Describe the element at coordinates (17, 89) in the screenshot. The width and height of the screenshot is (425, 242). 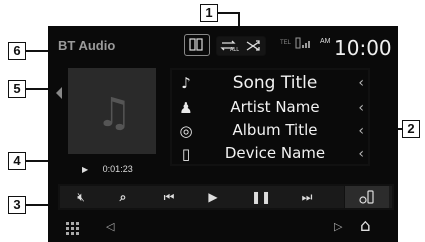
I see `callout-5: 5` at that location.